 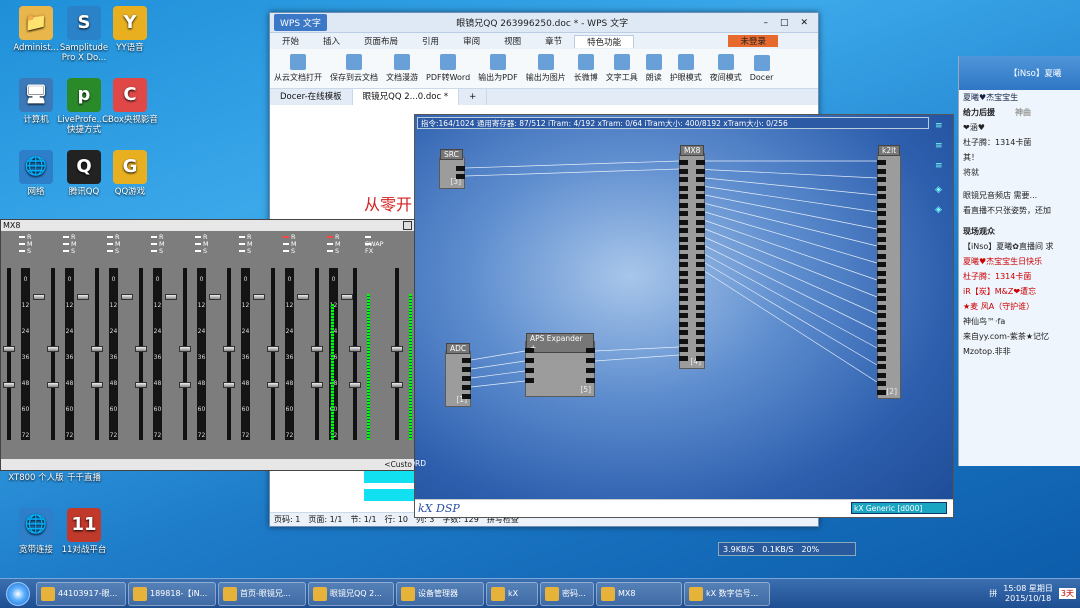 What do you see at coordinates (1019, 276) in the screenshot?
I see `audience-item: 杜子腾：1314卡菌` at bounding box center [1019, 276].